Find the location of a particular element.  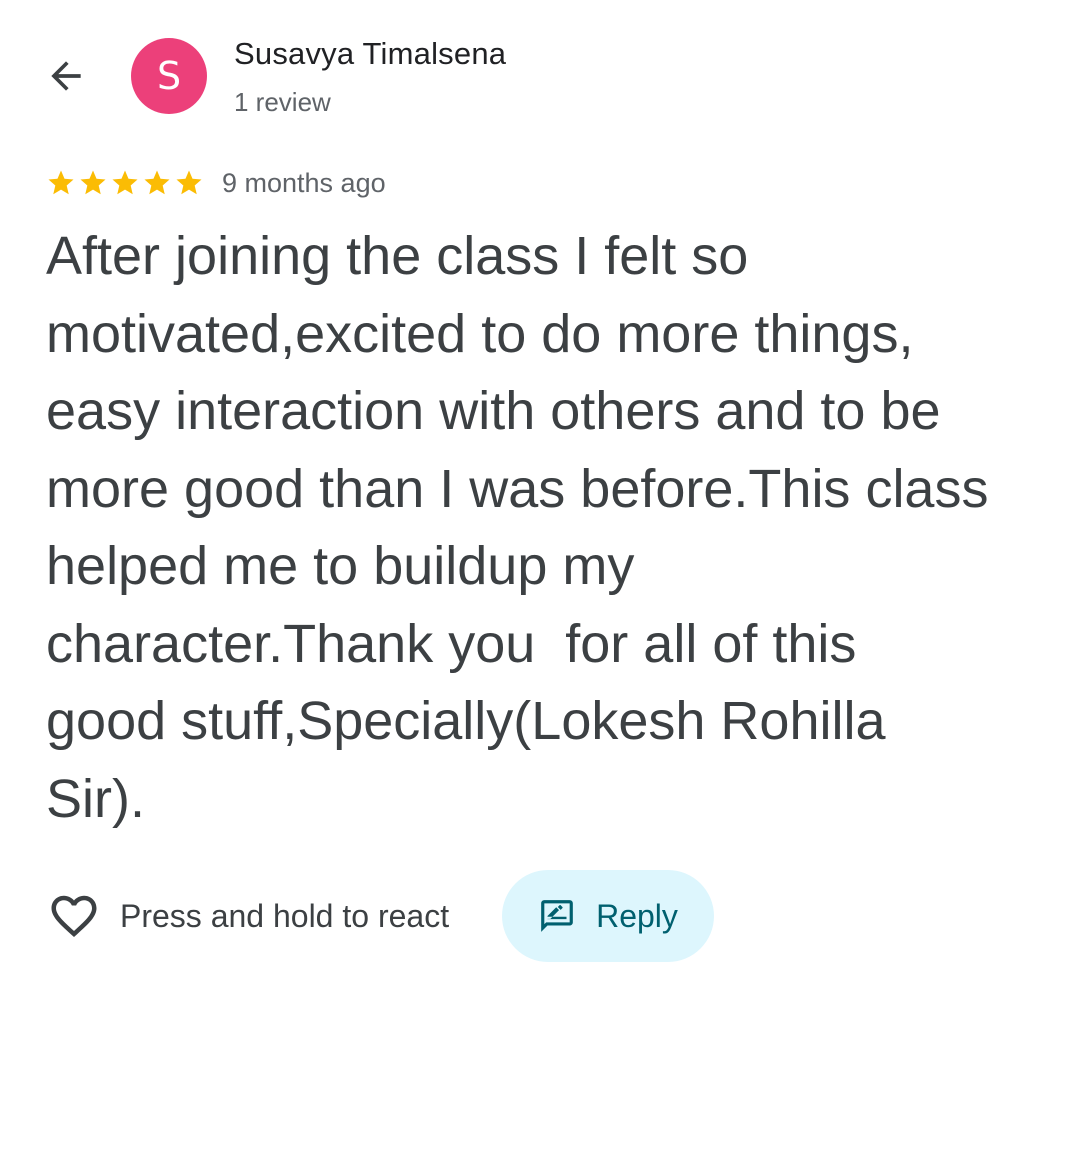

rating-row: 9 months ago is located at coordinates (216, 183).